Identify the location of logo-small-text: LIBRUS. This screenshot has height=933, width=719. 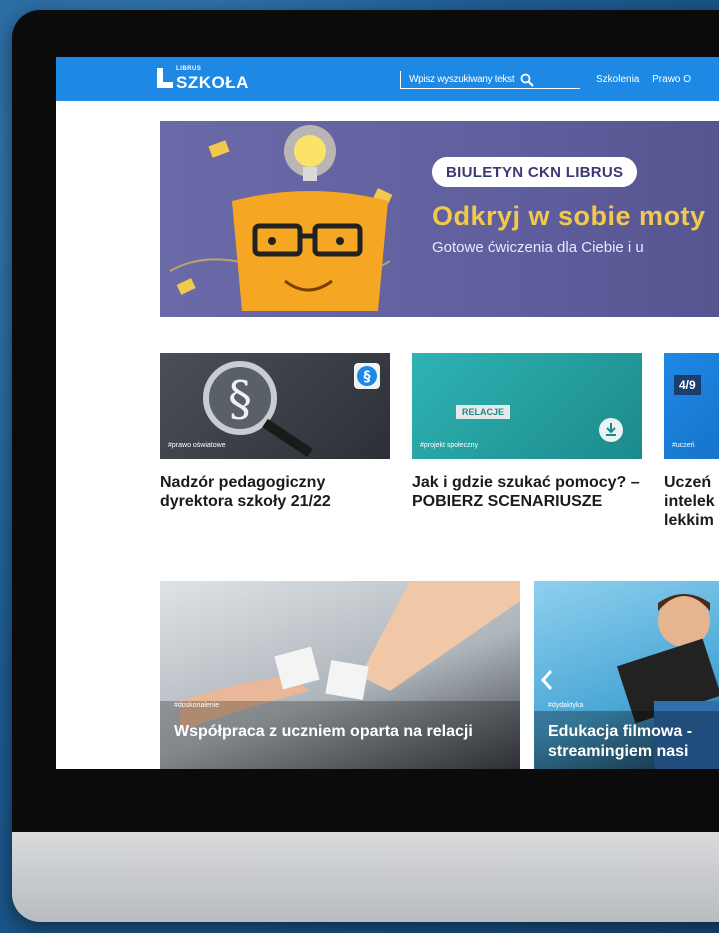
(189, 69).